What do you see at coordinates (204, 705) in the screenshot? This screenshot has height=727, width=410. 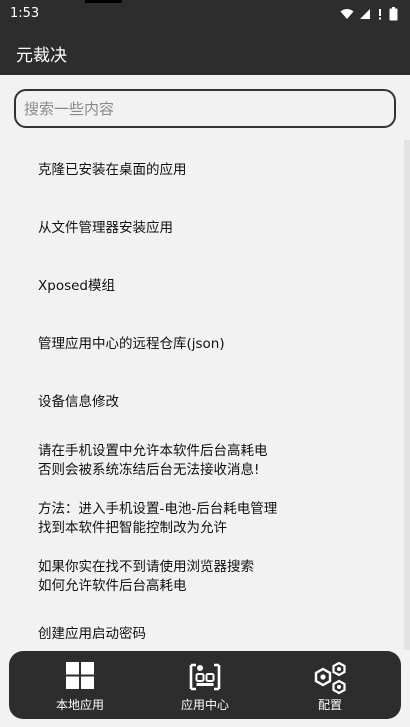 I see `tab-label: 应用中心` at bounding box center [204, 705].